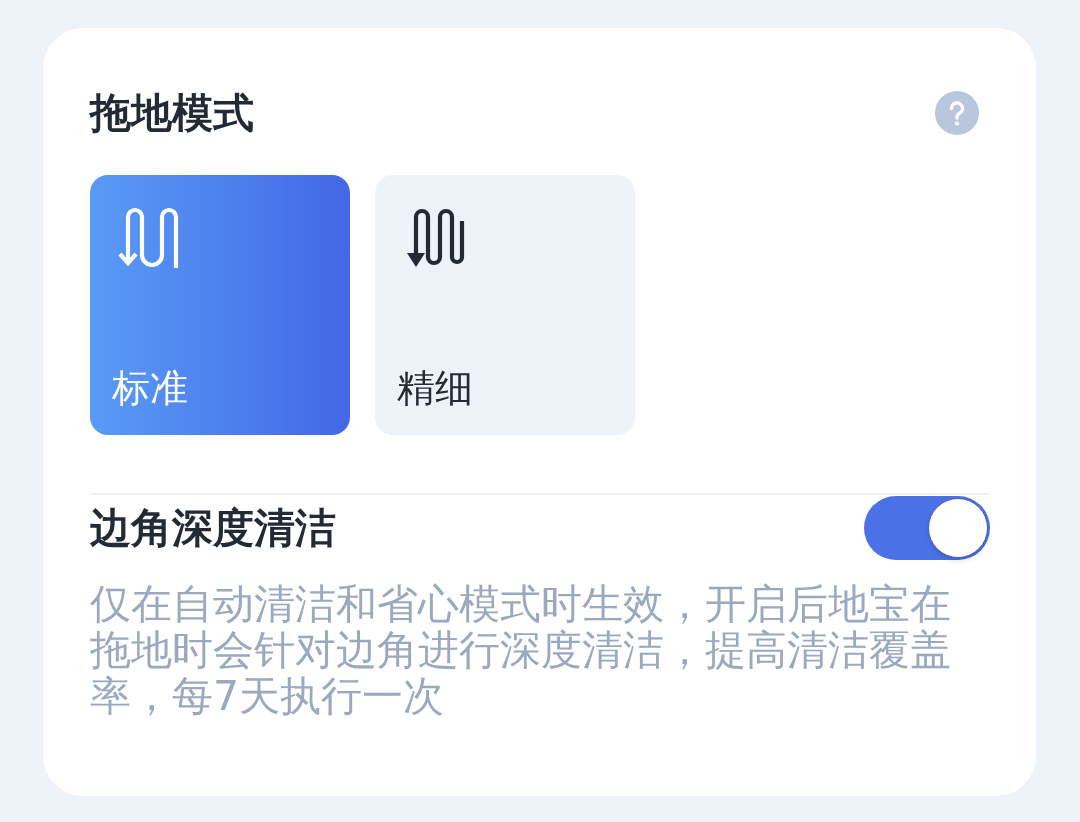 Image resolution: width=1080 pixels, height=822 pixels. Describe the element at coordinates (927, 528) in the screenshot. I see `toggle-switch` at that location.